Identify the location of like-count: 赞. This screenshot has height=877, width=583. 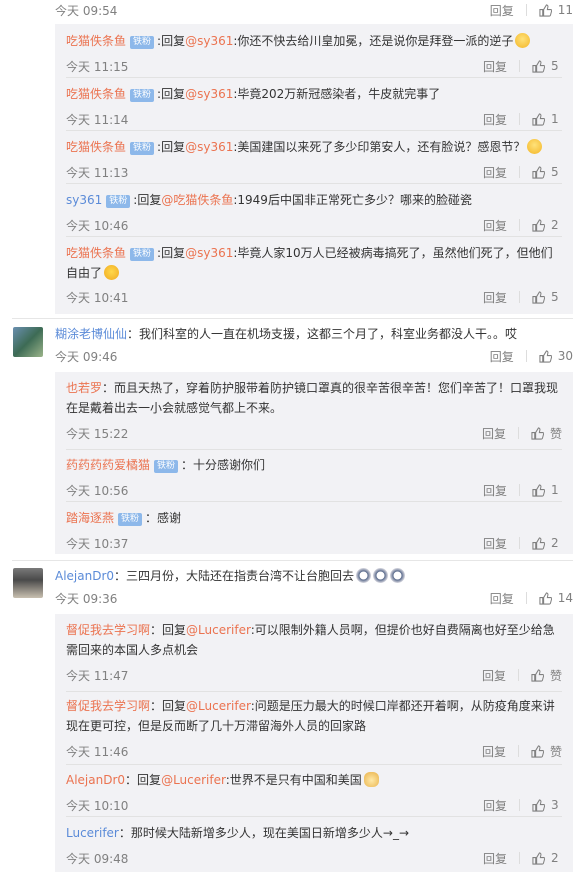
(555, 675).